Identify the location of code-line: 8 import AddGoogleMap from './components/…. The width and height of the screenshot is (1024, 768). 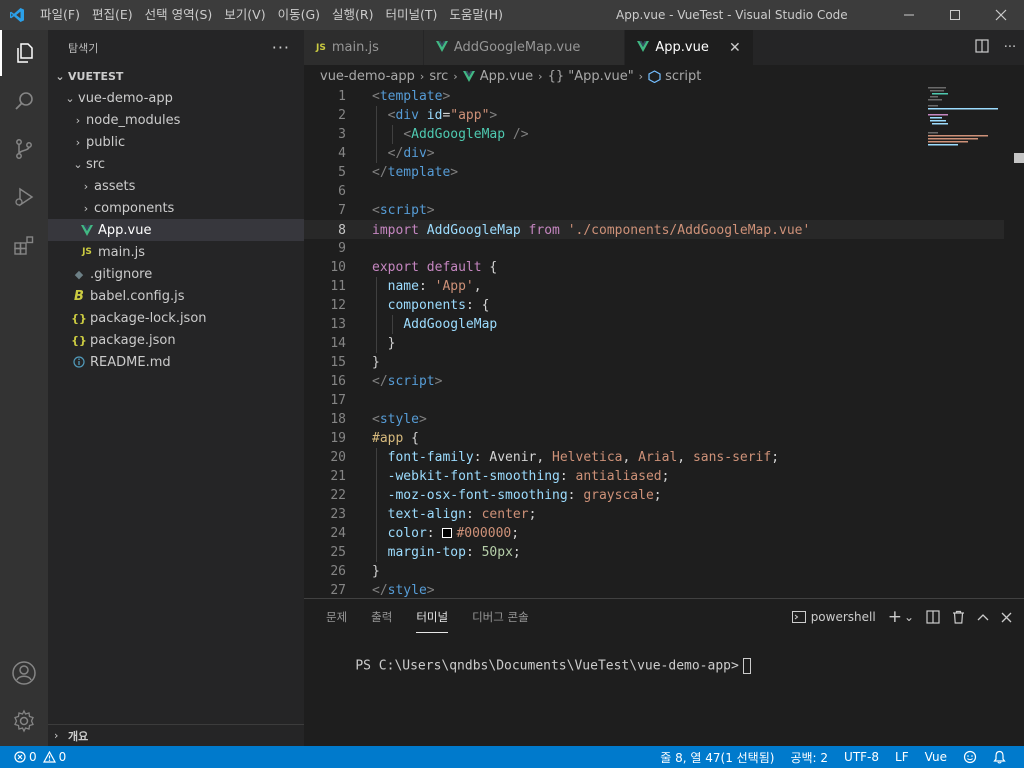
(654, 229).